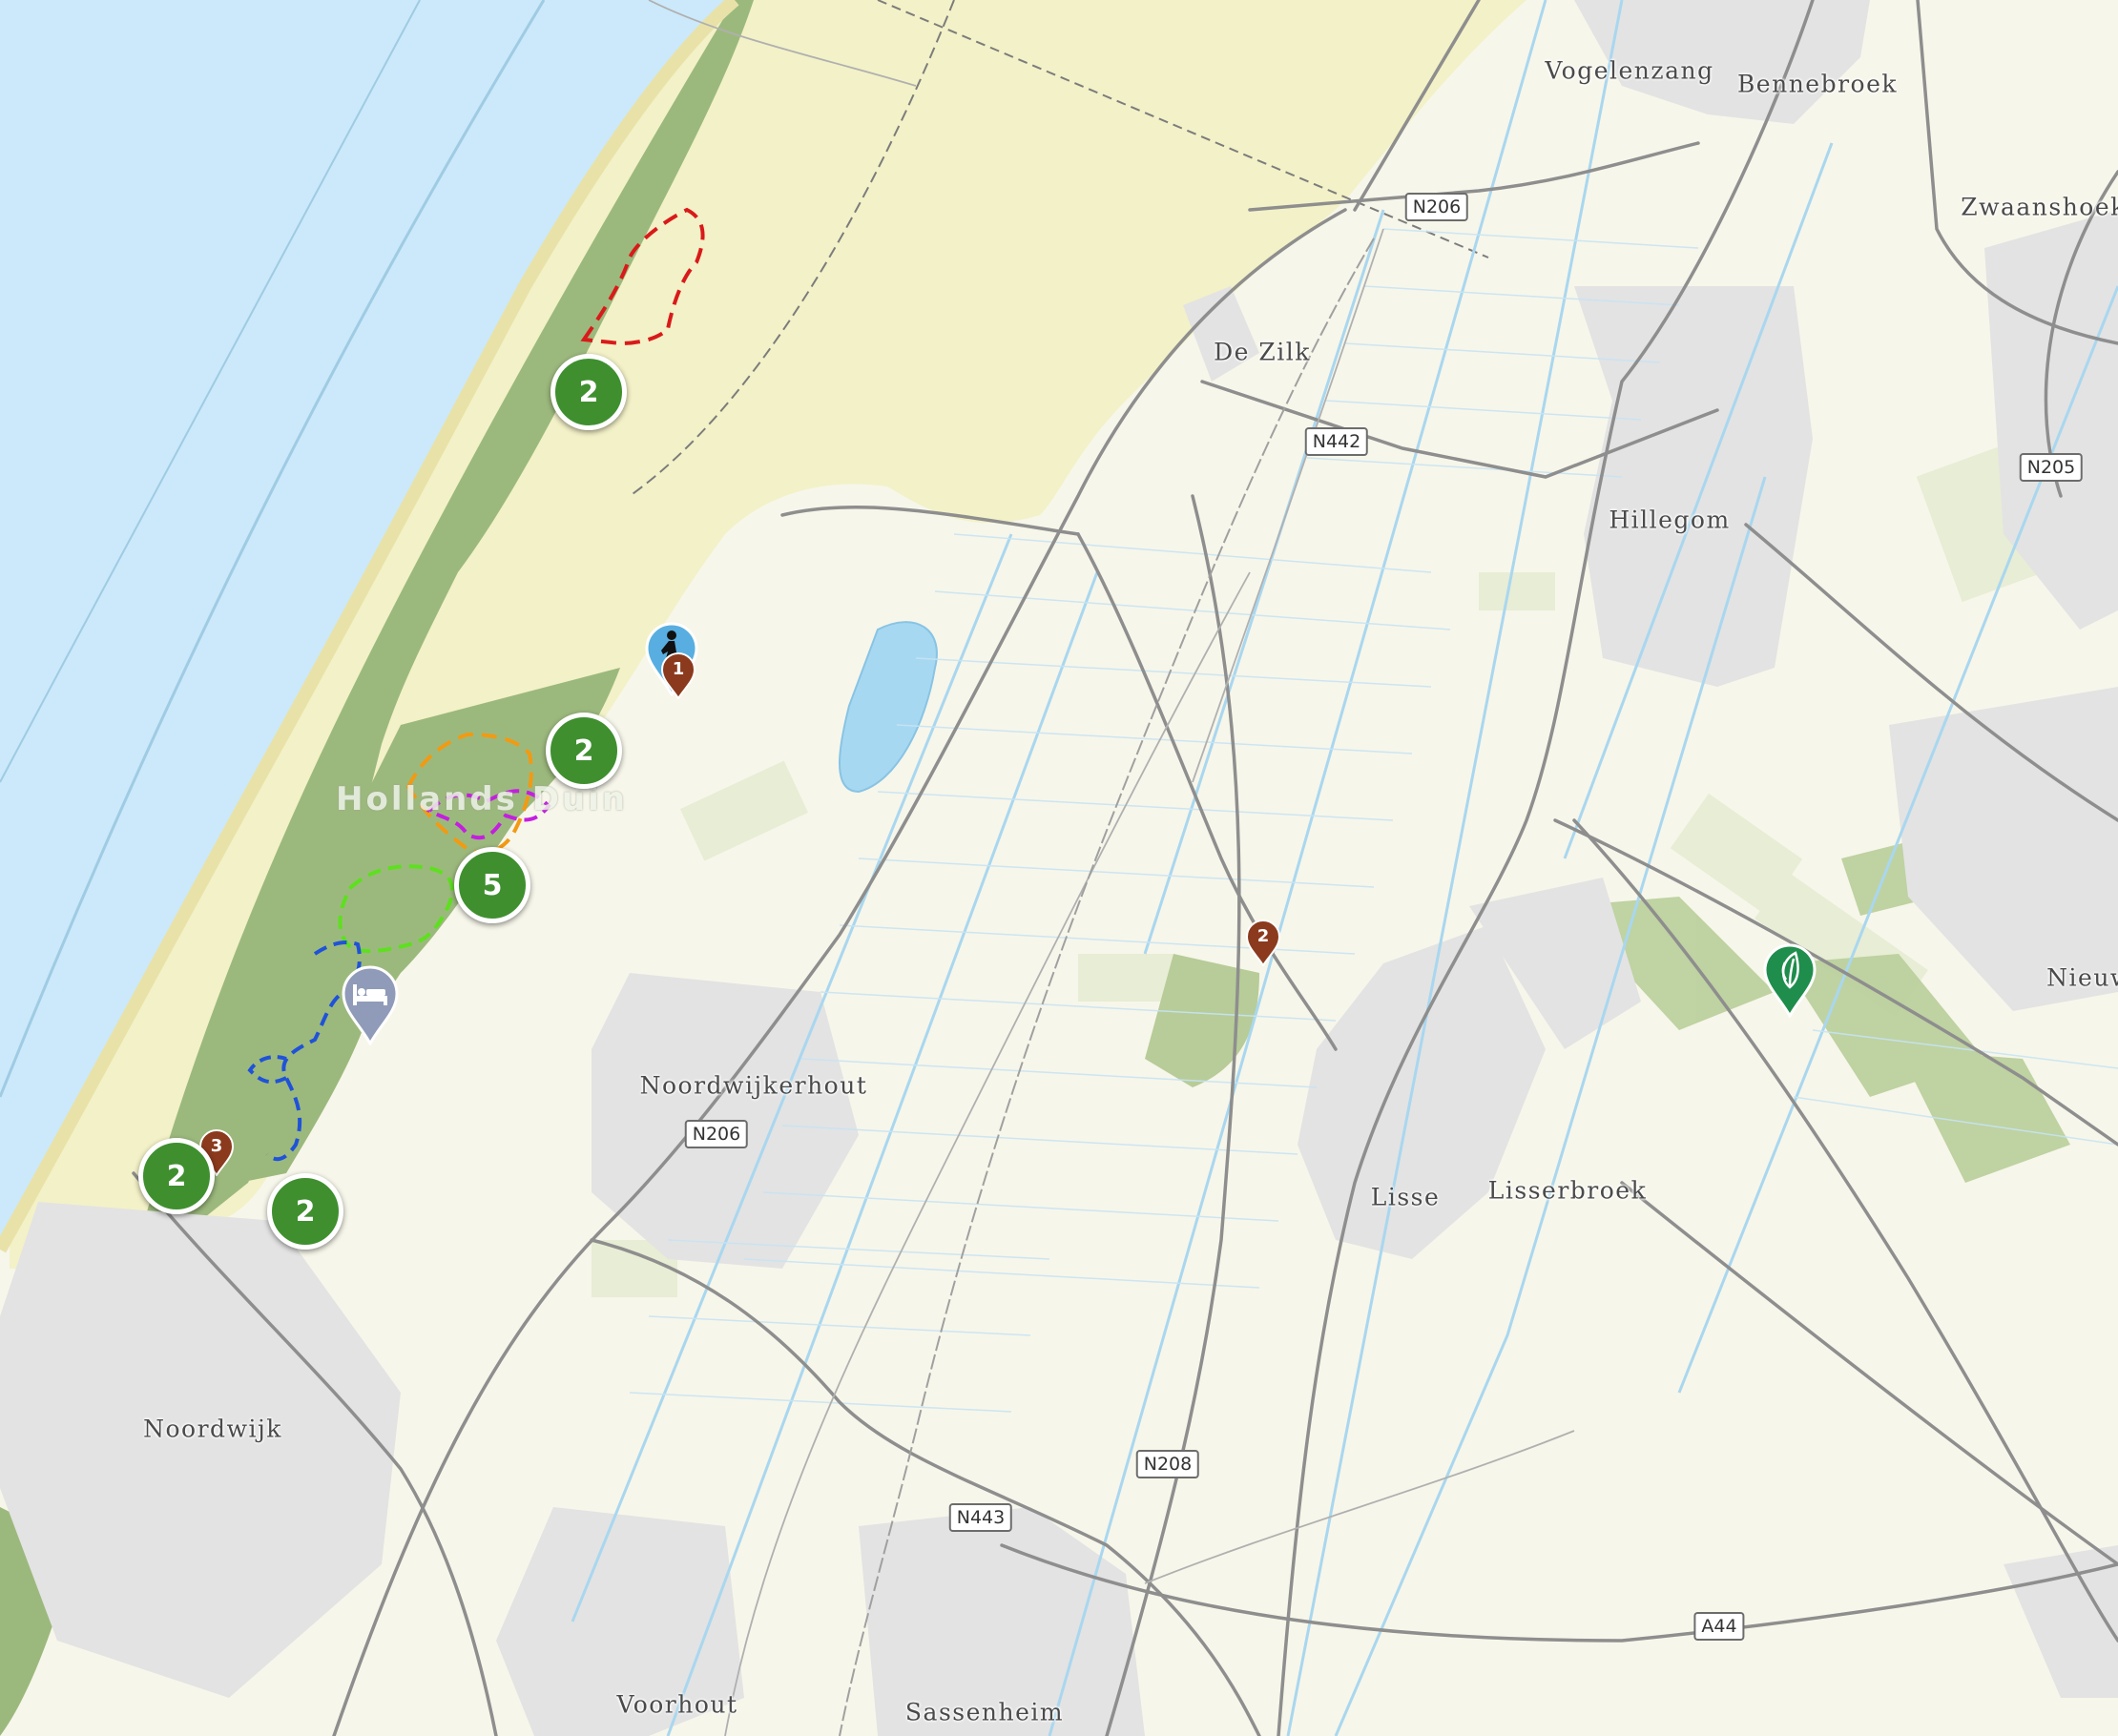 The image size is (2118, 1736). I want to click on road-shield-n206-south: N206, so click(716, 1134).